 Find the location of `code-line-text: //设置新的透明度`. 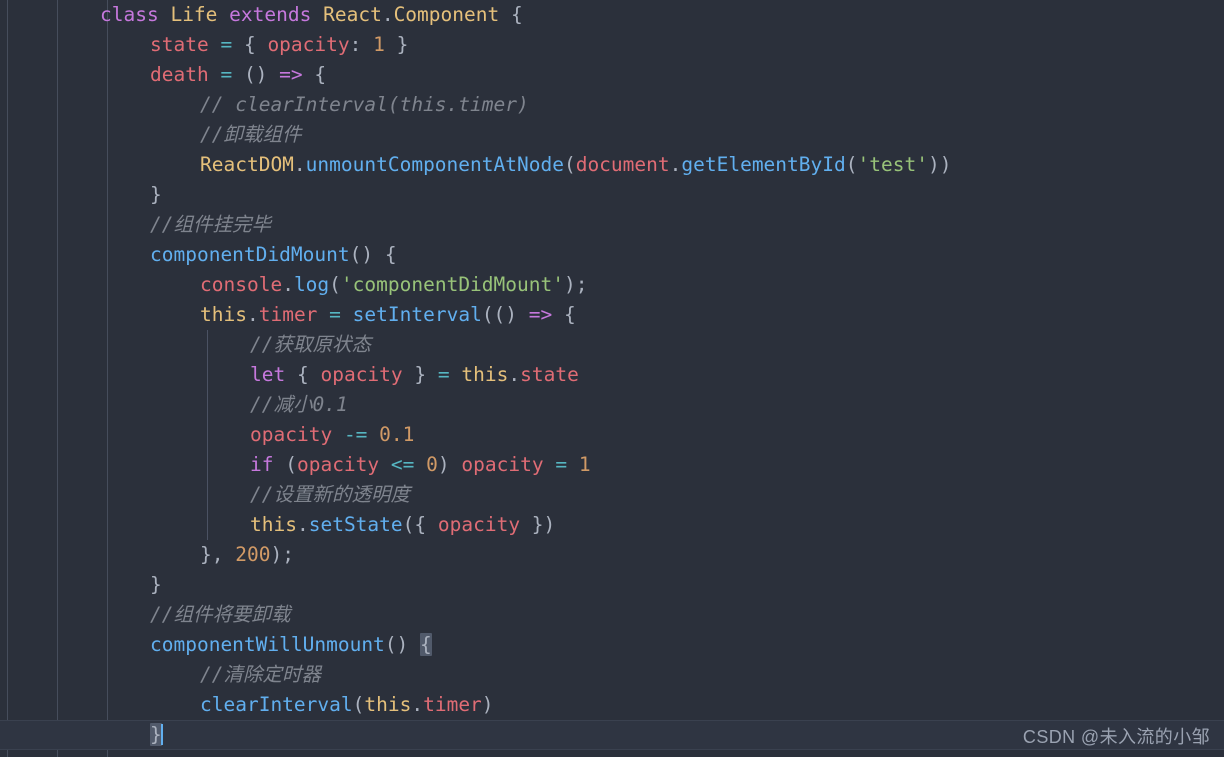

code-line-text: //设置新的透明度 is located at coordinates (205, 495).